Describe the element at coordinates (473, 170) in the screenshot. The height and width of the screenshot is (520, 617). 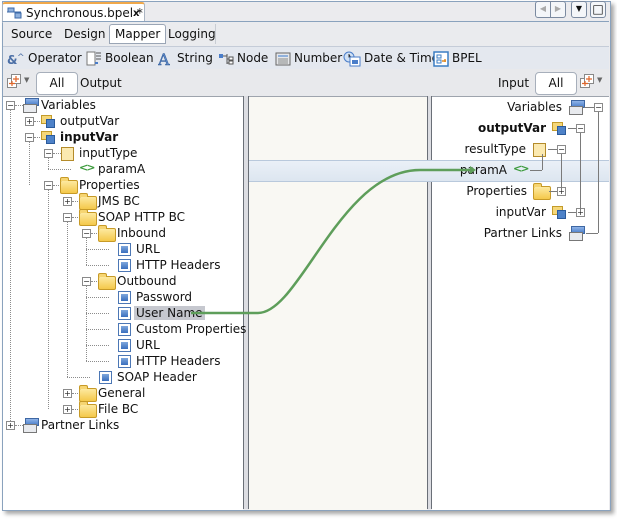
I see `mapping-link-arrowhead` at that location.